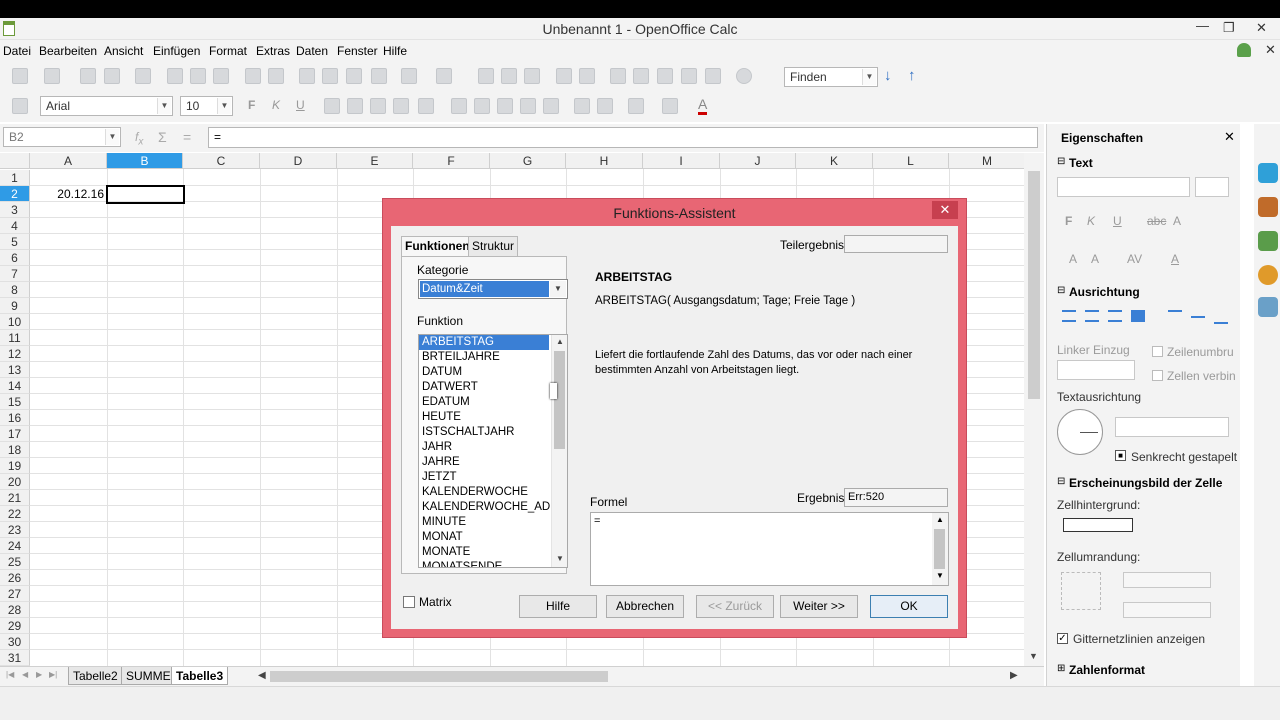 The height and width of the screenshot is (720, 1280). What do you see at coordinates (206, 106) in the screenshot?
I see `font-size-box: 10 ▼` at bounding box center [206, 106].